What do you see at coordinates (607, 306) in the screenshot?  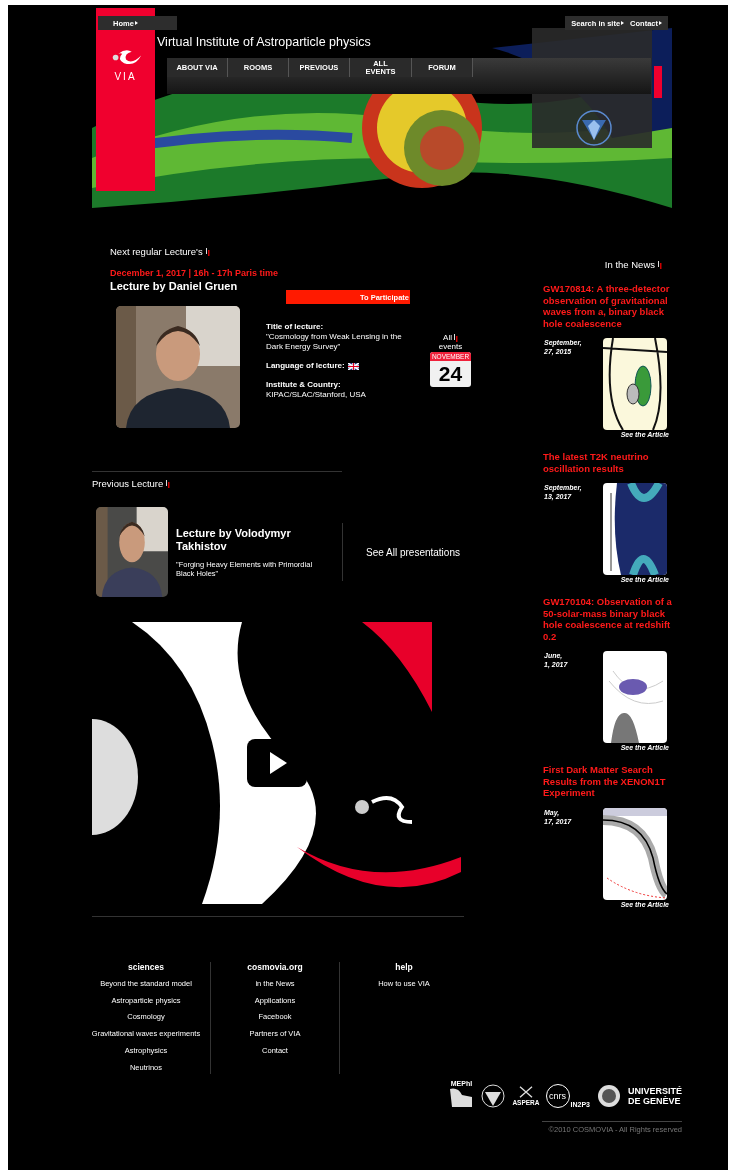 I see `news-title: GW170814: A three-detector observation of gravitational waves from a, binary black hole coalescence` at bounding box center [607, 306].